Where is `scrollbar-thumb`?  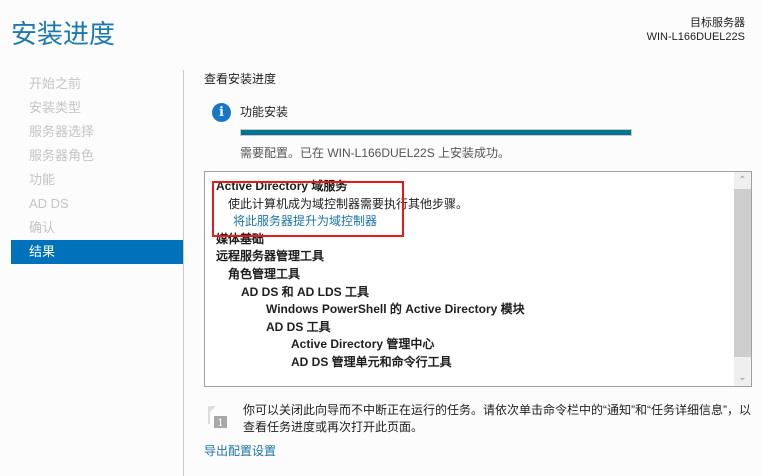 scrollbar-thumb is located at coordinates (742, 273).